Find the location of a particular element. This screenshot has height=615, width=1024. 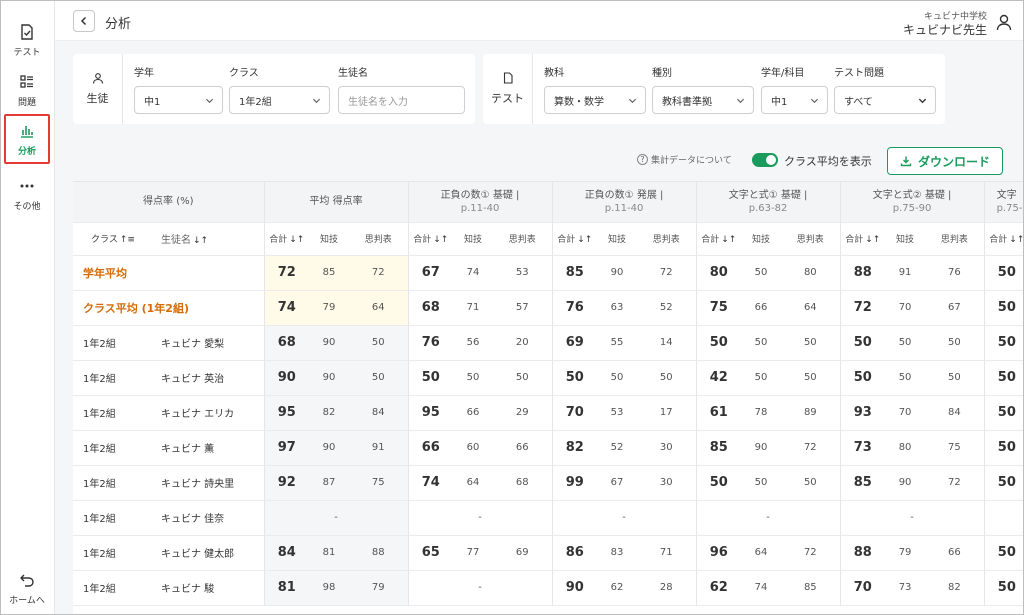

score-total-cell: 82 is located at coordinates (574, 448).